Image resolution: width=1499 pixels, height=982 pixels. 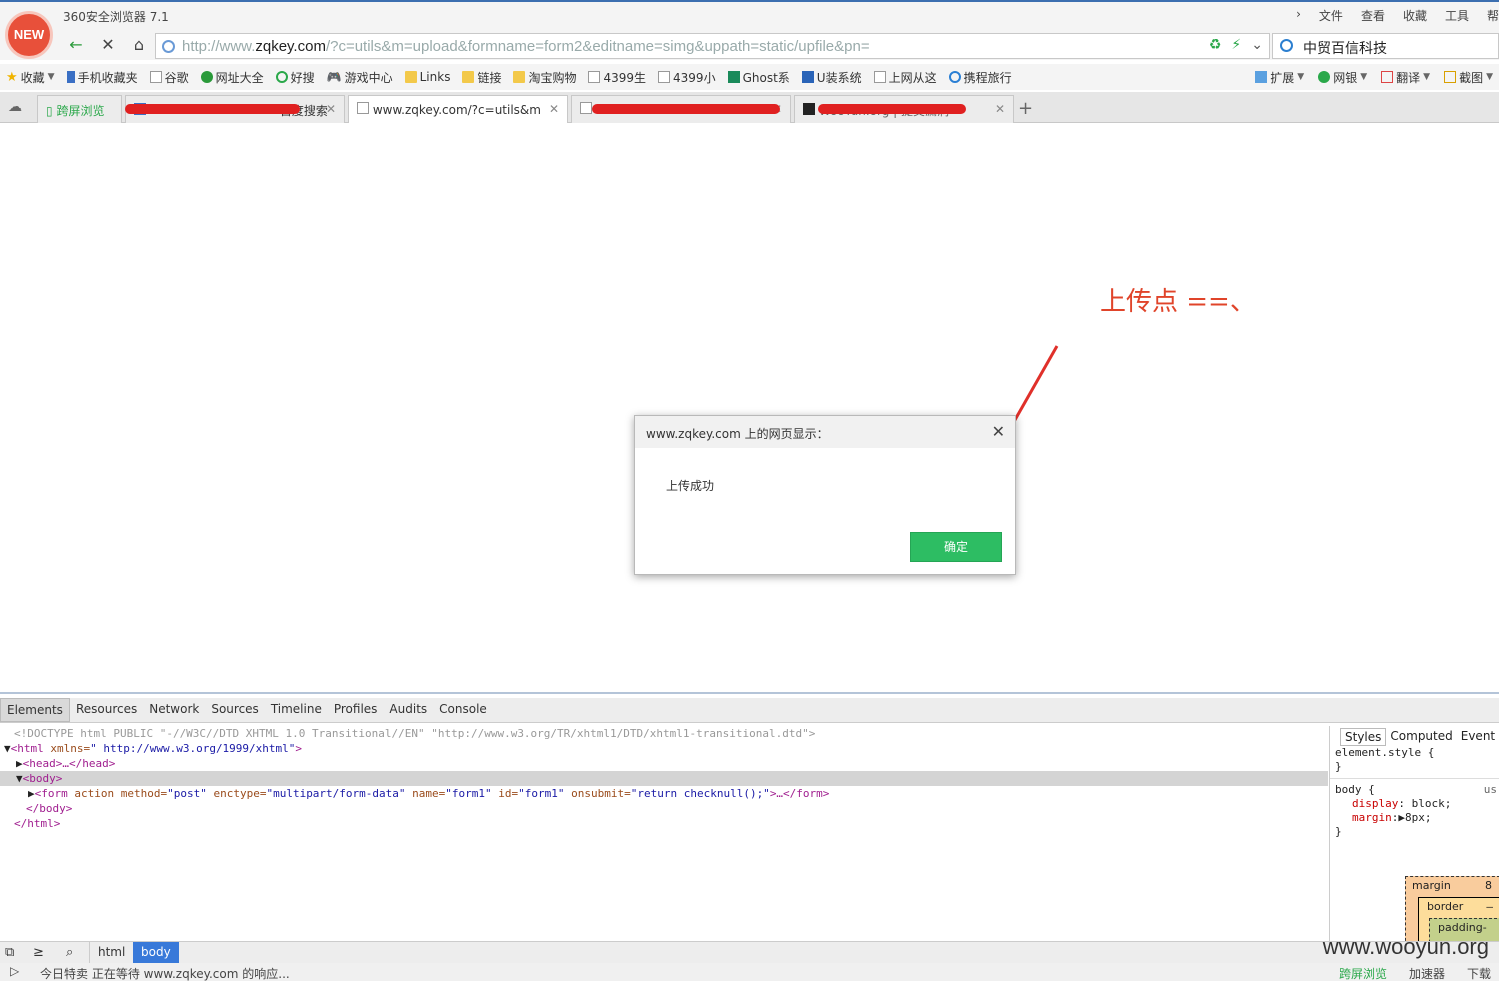 I want to click on dom-body-close: </body>, so click(x=664, y=808).